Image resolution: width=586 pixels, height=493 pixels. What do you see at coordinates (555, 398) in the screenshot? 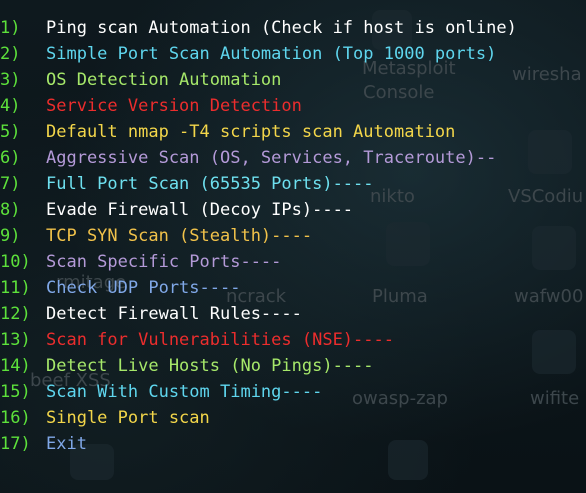
I see `desktop-label-wifite: wifite` at bounding box center [555, 398].